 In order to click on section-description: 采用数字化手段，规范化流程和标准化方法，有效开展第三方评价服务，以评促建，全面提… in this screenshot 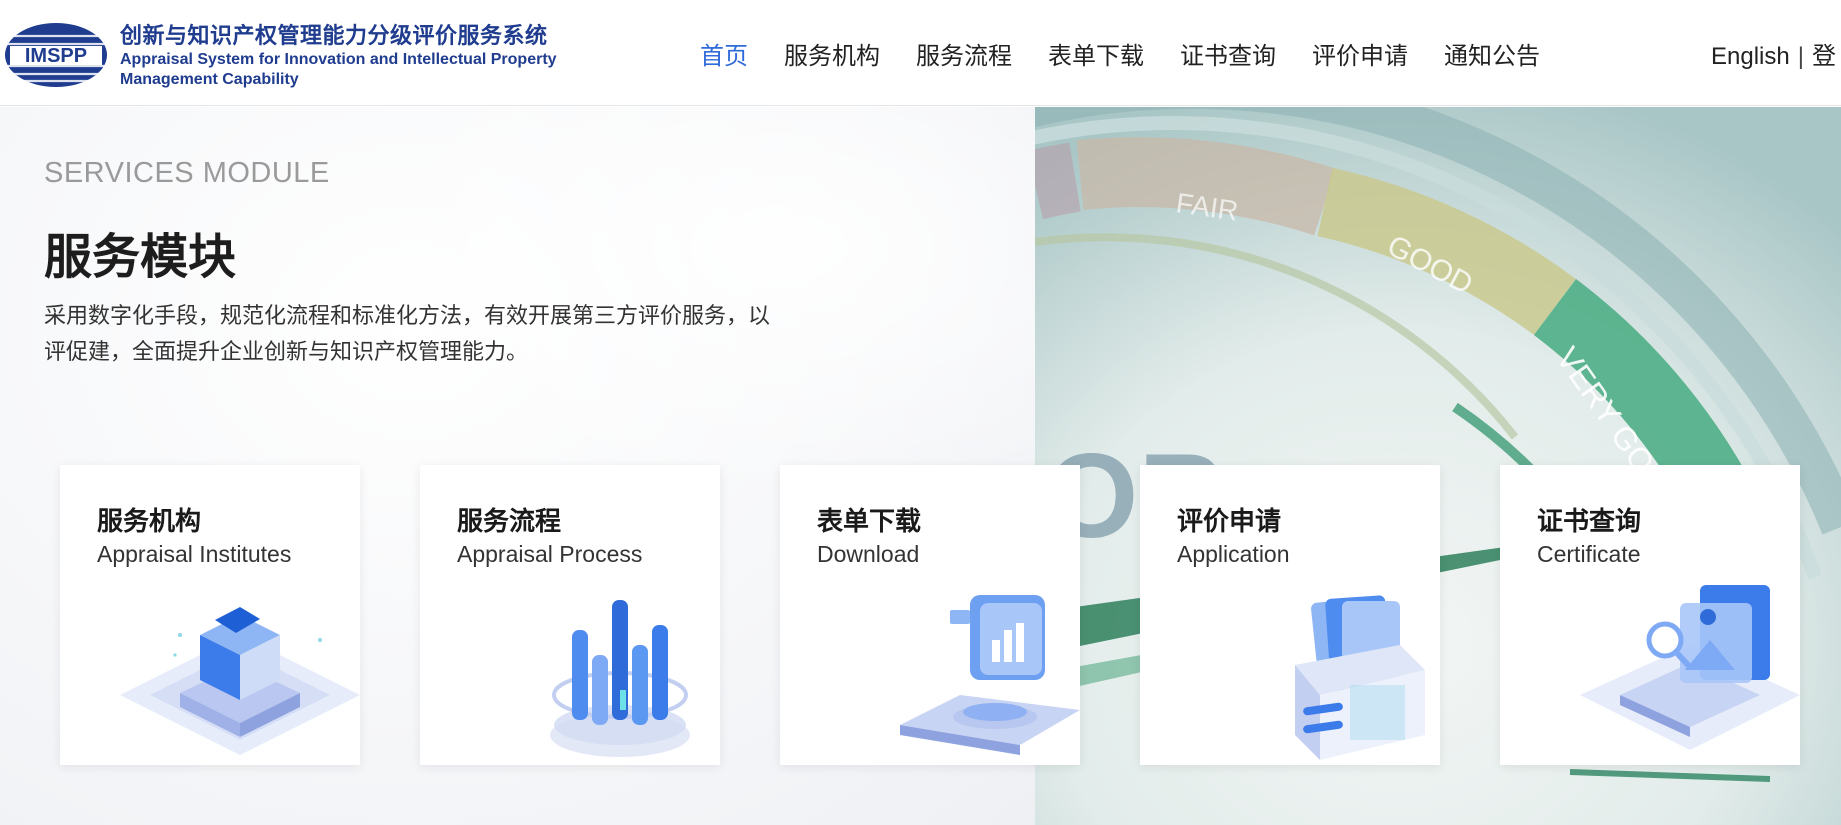, I will do `click(407, 334)`.